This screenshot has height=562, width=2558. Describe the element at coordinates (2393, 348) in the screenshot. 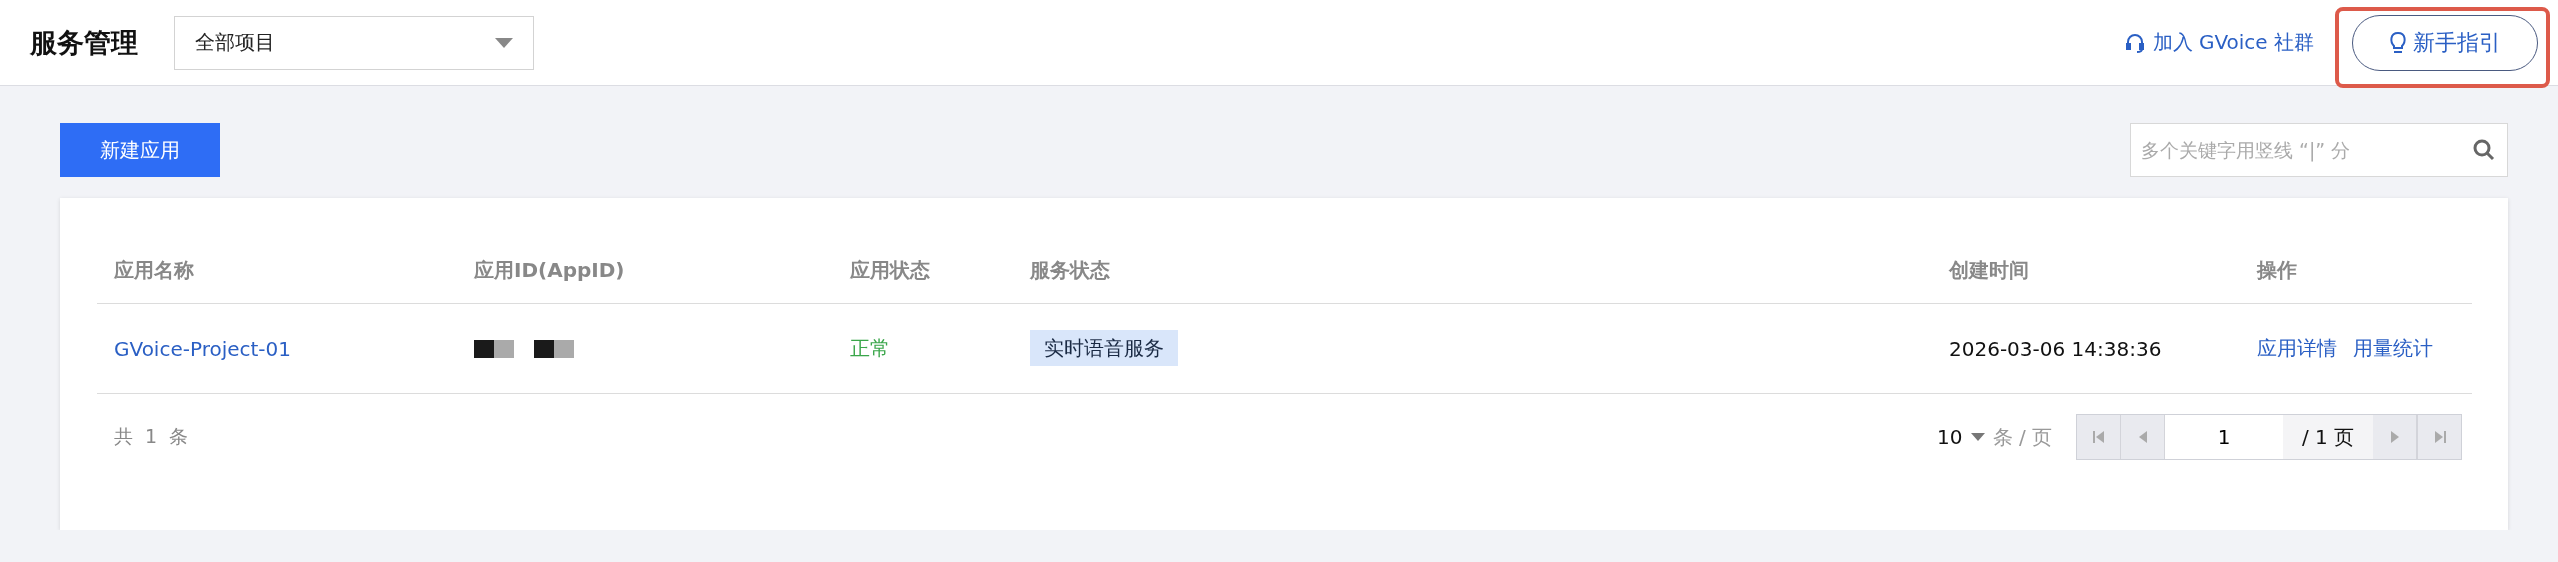

I see `action-link: 用量统计` at that location.